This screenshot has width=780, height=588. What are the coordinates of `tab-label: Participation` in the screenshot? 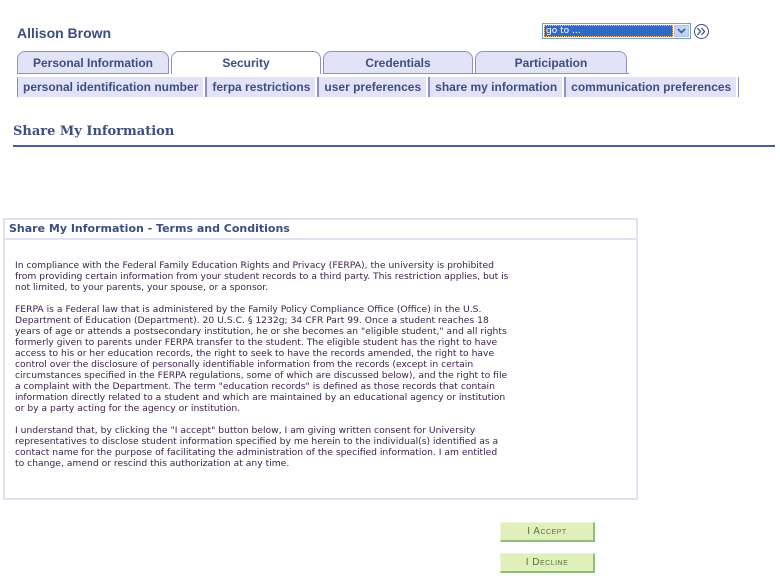 It's located at (551, 62).